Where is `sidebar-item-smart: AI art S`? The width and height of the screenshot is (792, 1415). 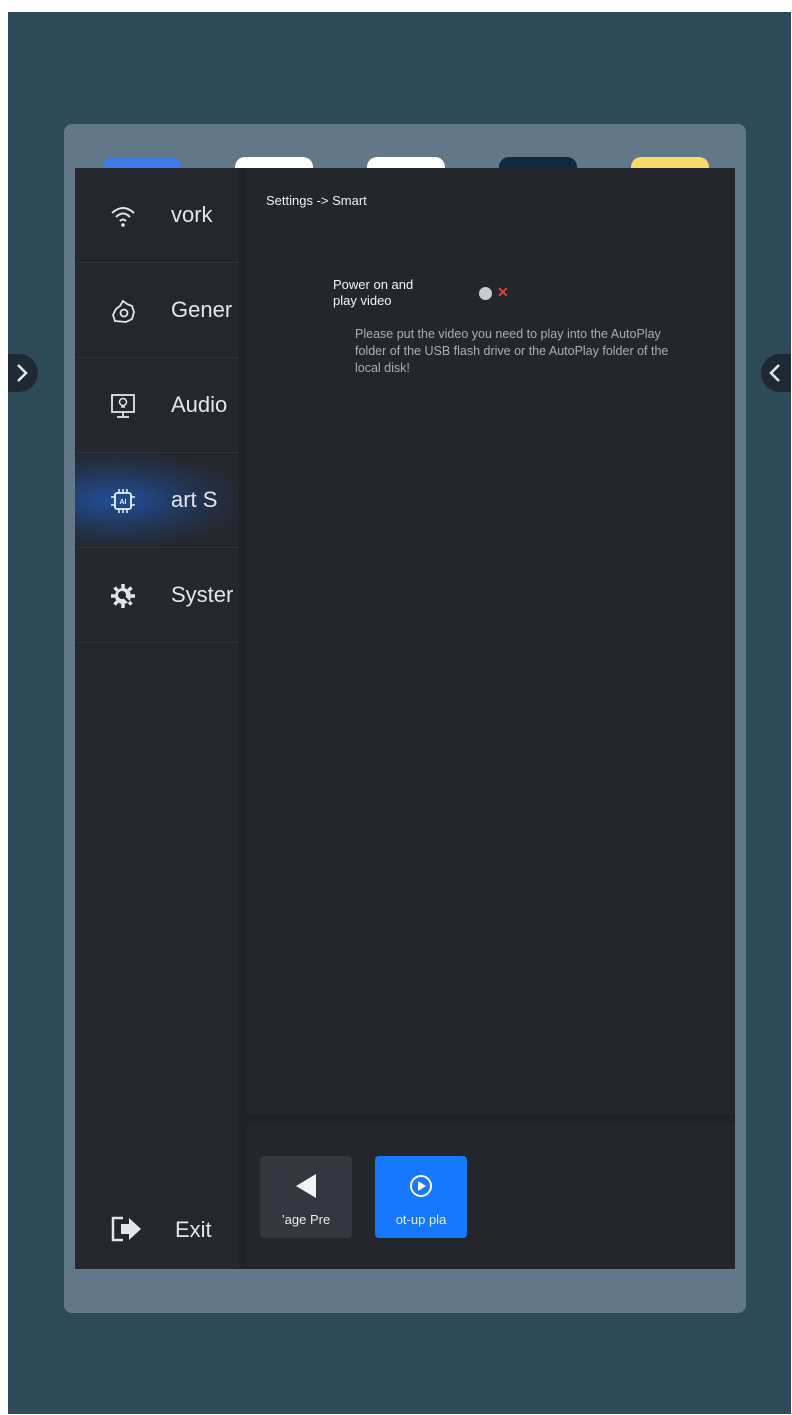 sidebar-item-smart: AI art S is located at coordinates (157, 500).